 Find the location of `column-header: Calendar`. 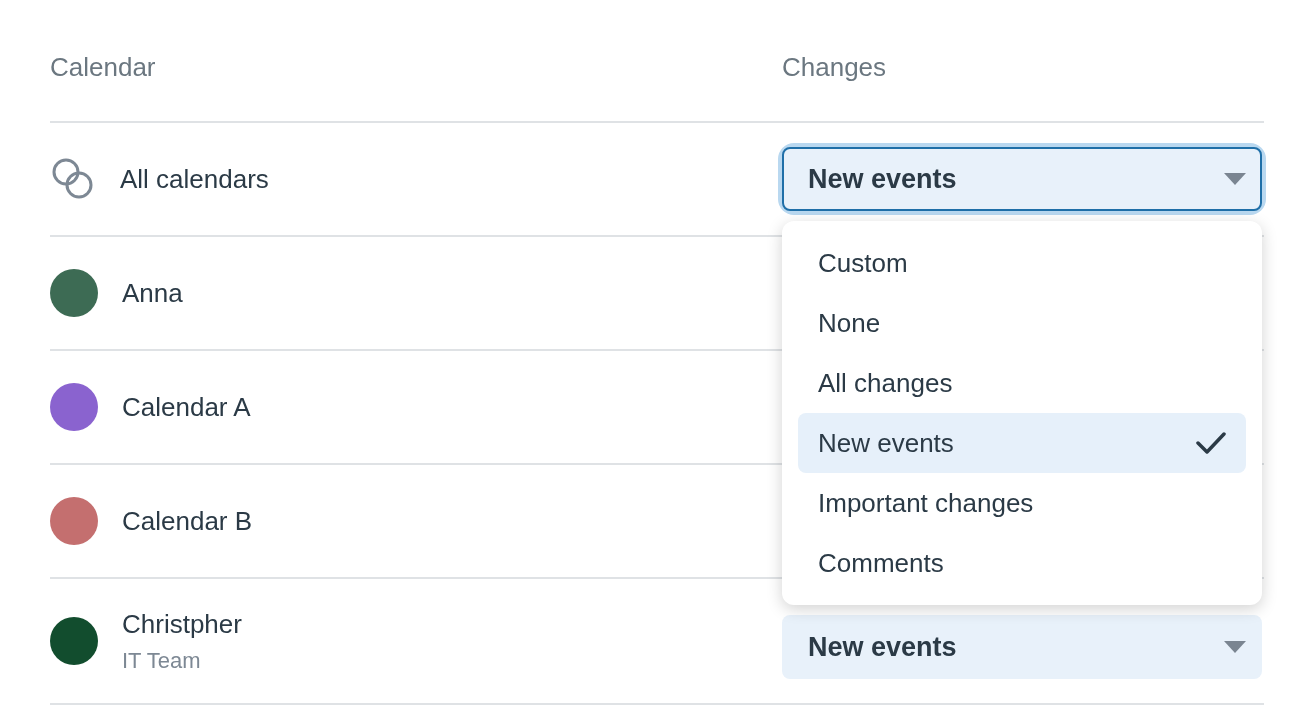

column-header: Calendar is located at coordinates (103, 67).